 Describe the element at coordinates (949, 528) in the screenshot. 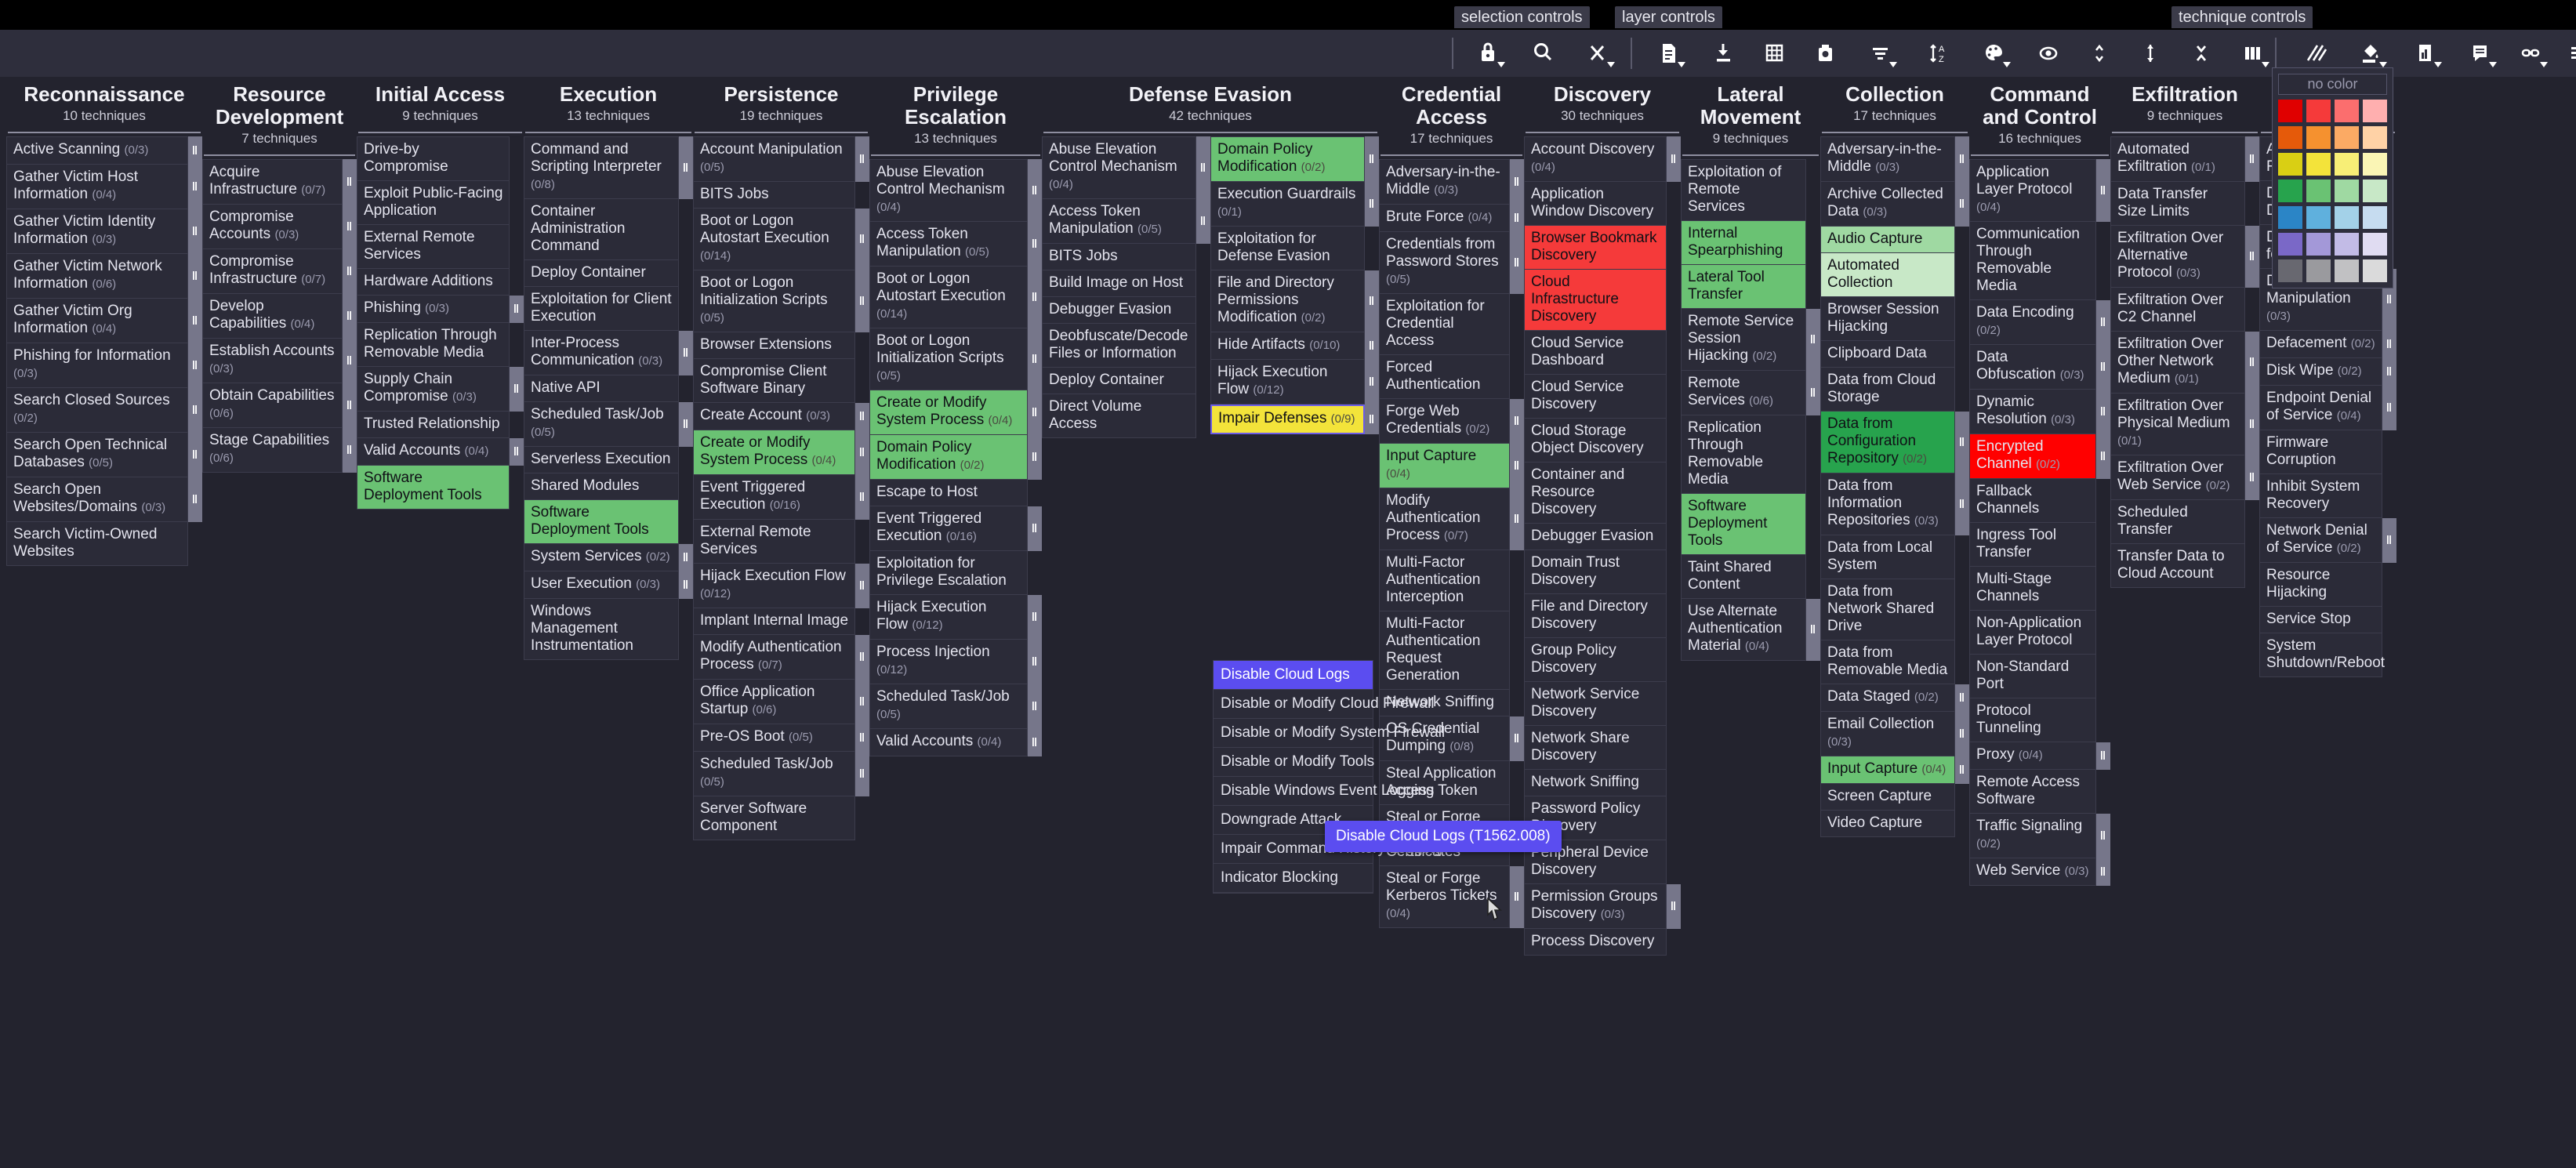

I see `technique-cell: Event Triggered Execution (0/16)` at that location.